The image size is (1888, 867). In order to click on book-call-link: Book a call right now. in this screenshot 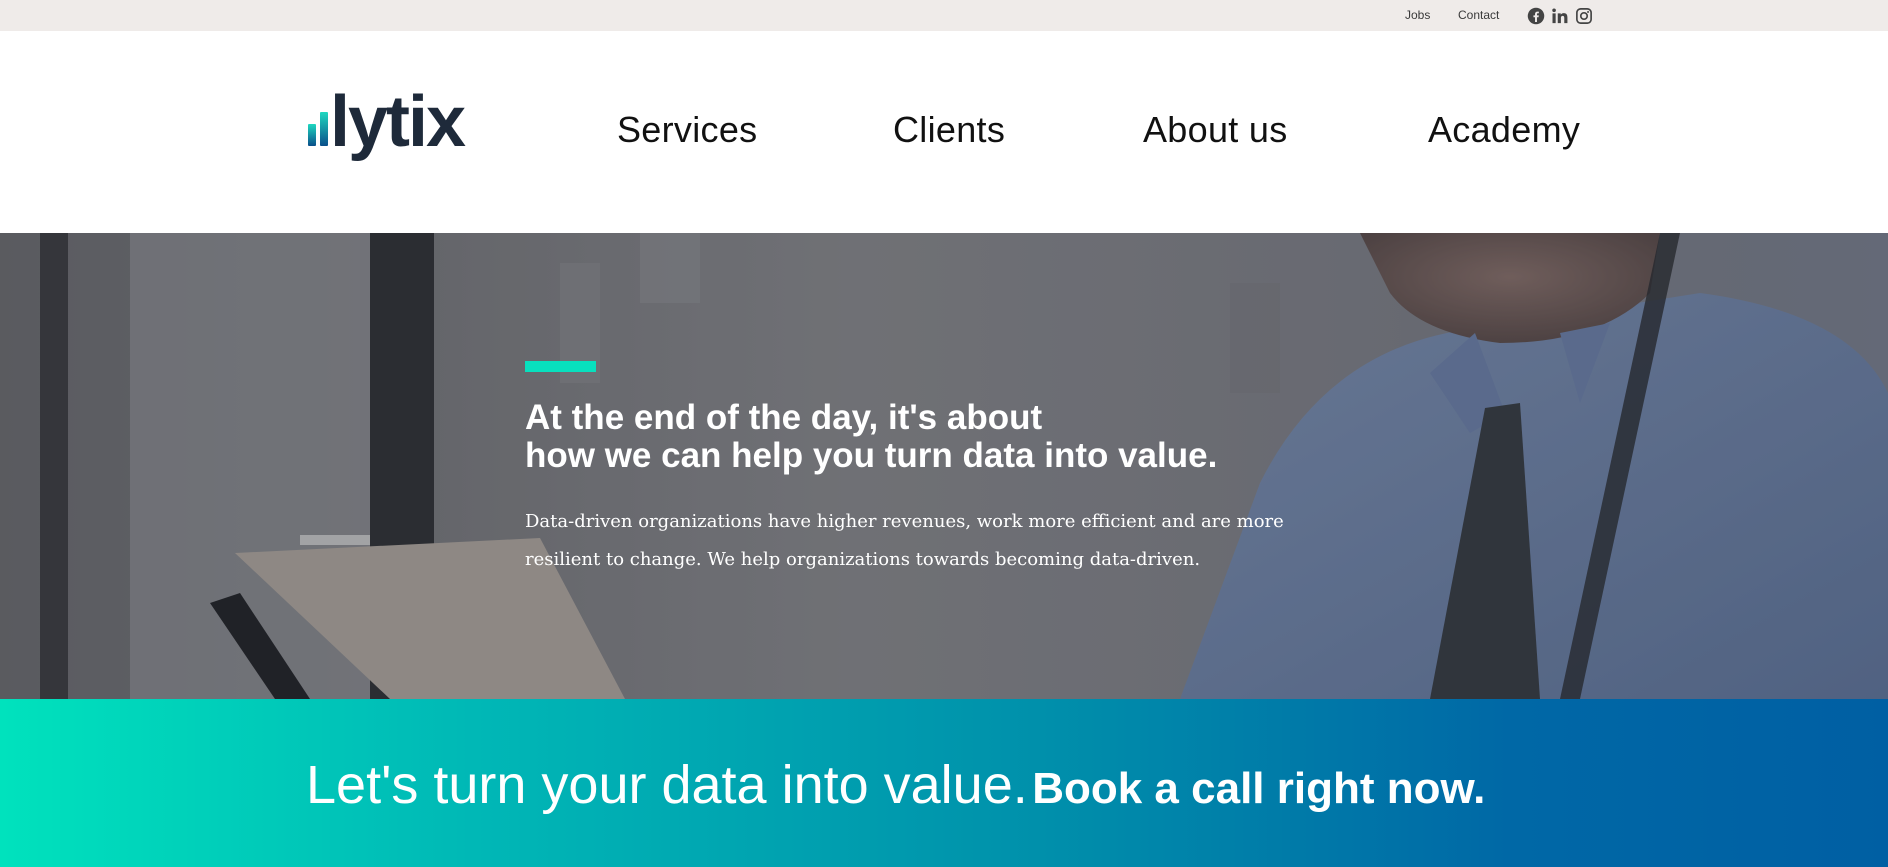, I will do `click(1258, 788)`.